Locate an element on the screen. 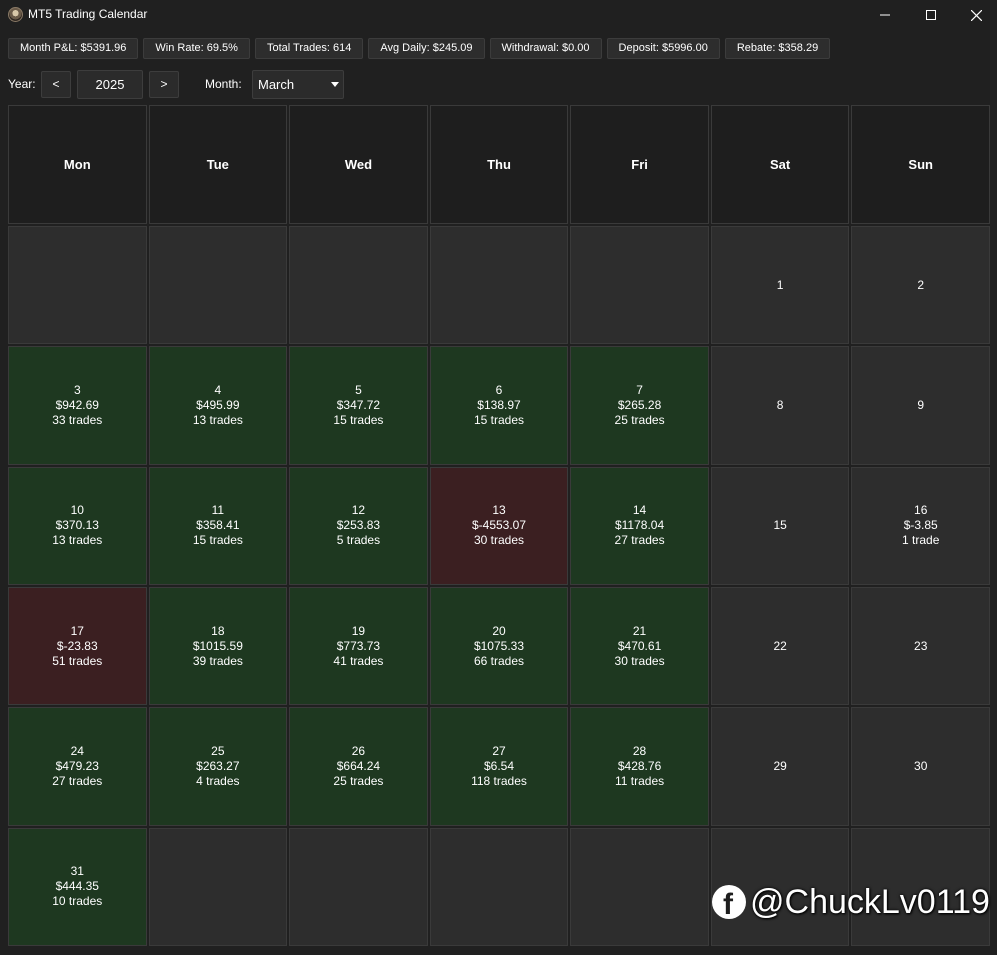  weekday-header-sat: Sat is located at coordinates (780, 164).